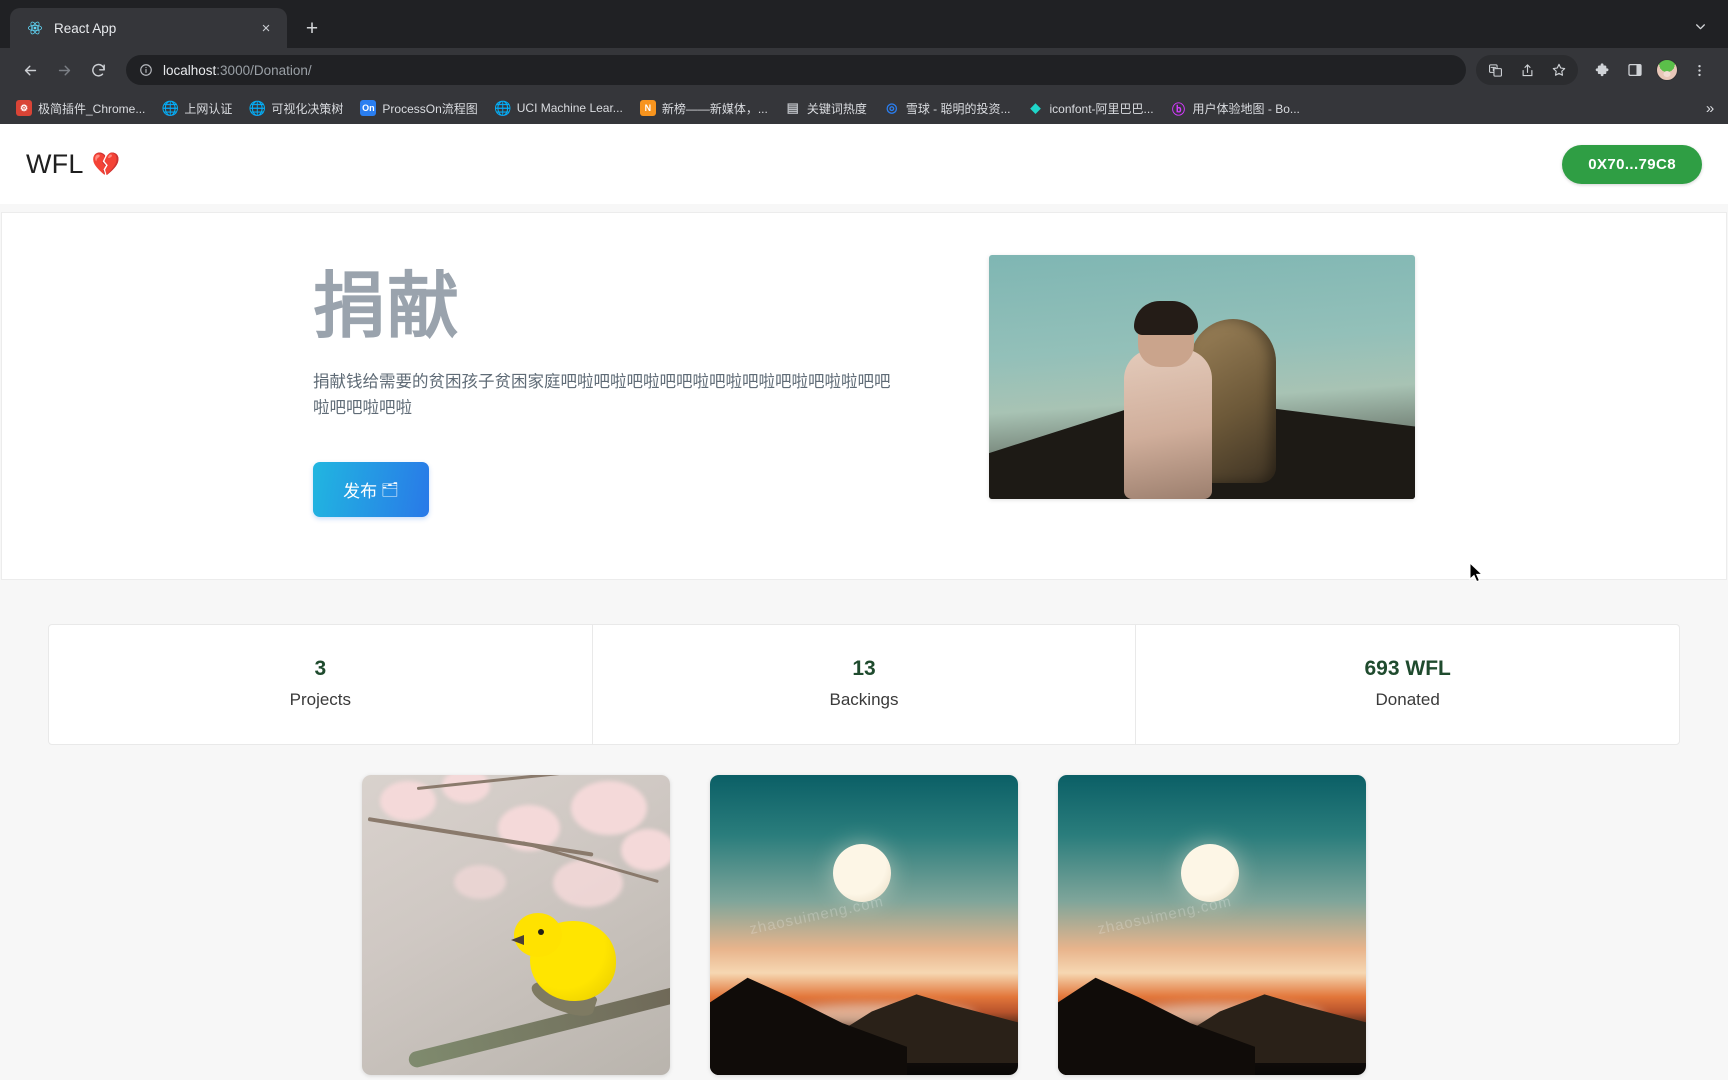 This screenshot has width=1728, height=1080. I want to click on stats-row: 3 Projects 13 Backings 693 WFL Donated, so click(864, 684).